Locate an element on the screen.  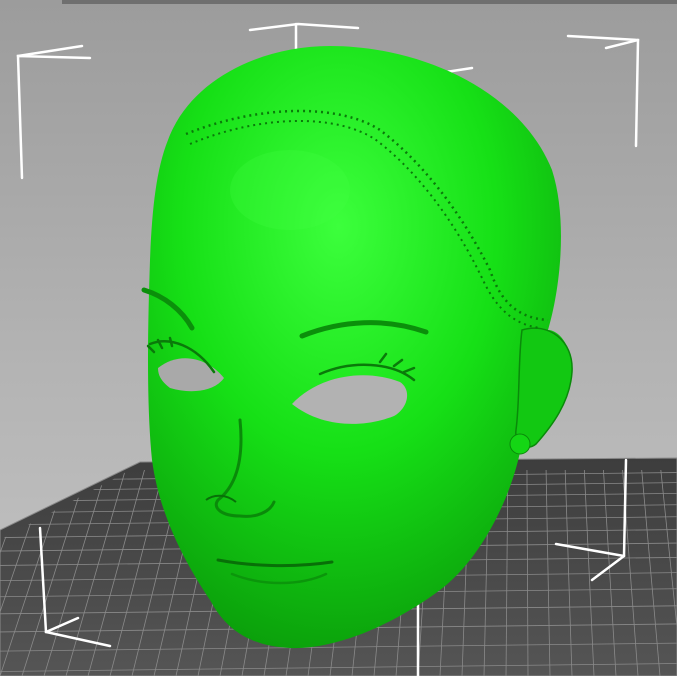
forehead-highlight is located at coordinates (290, 190).